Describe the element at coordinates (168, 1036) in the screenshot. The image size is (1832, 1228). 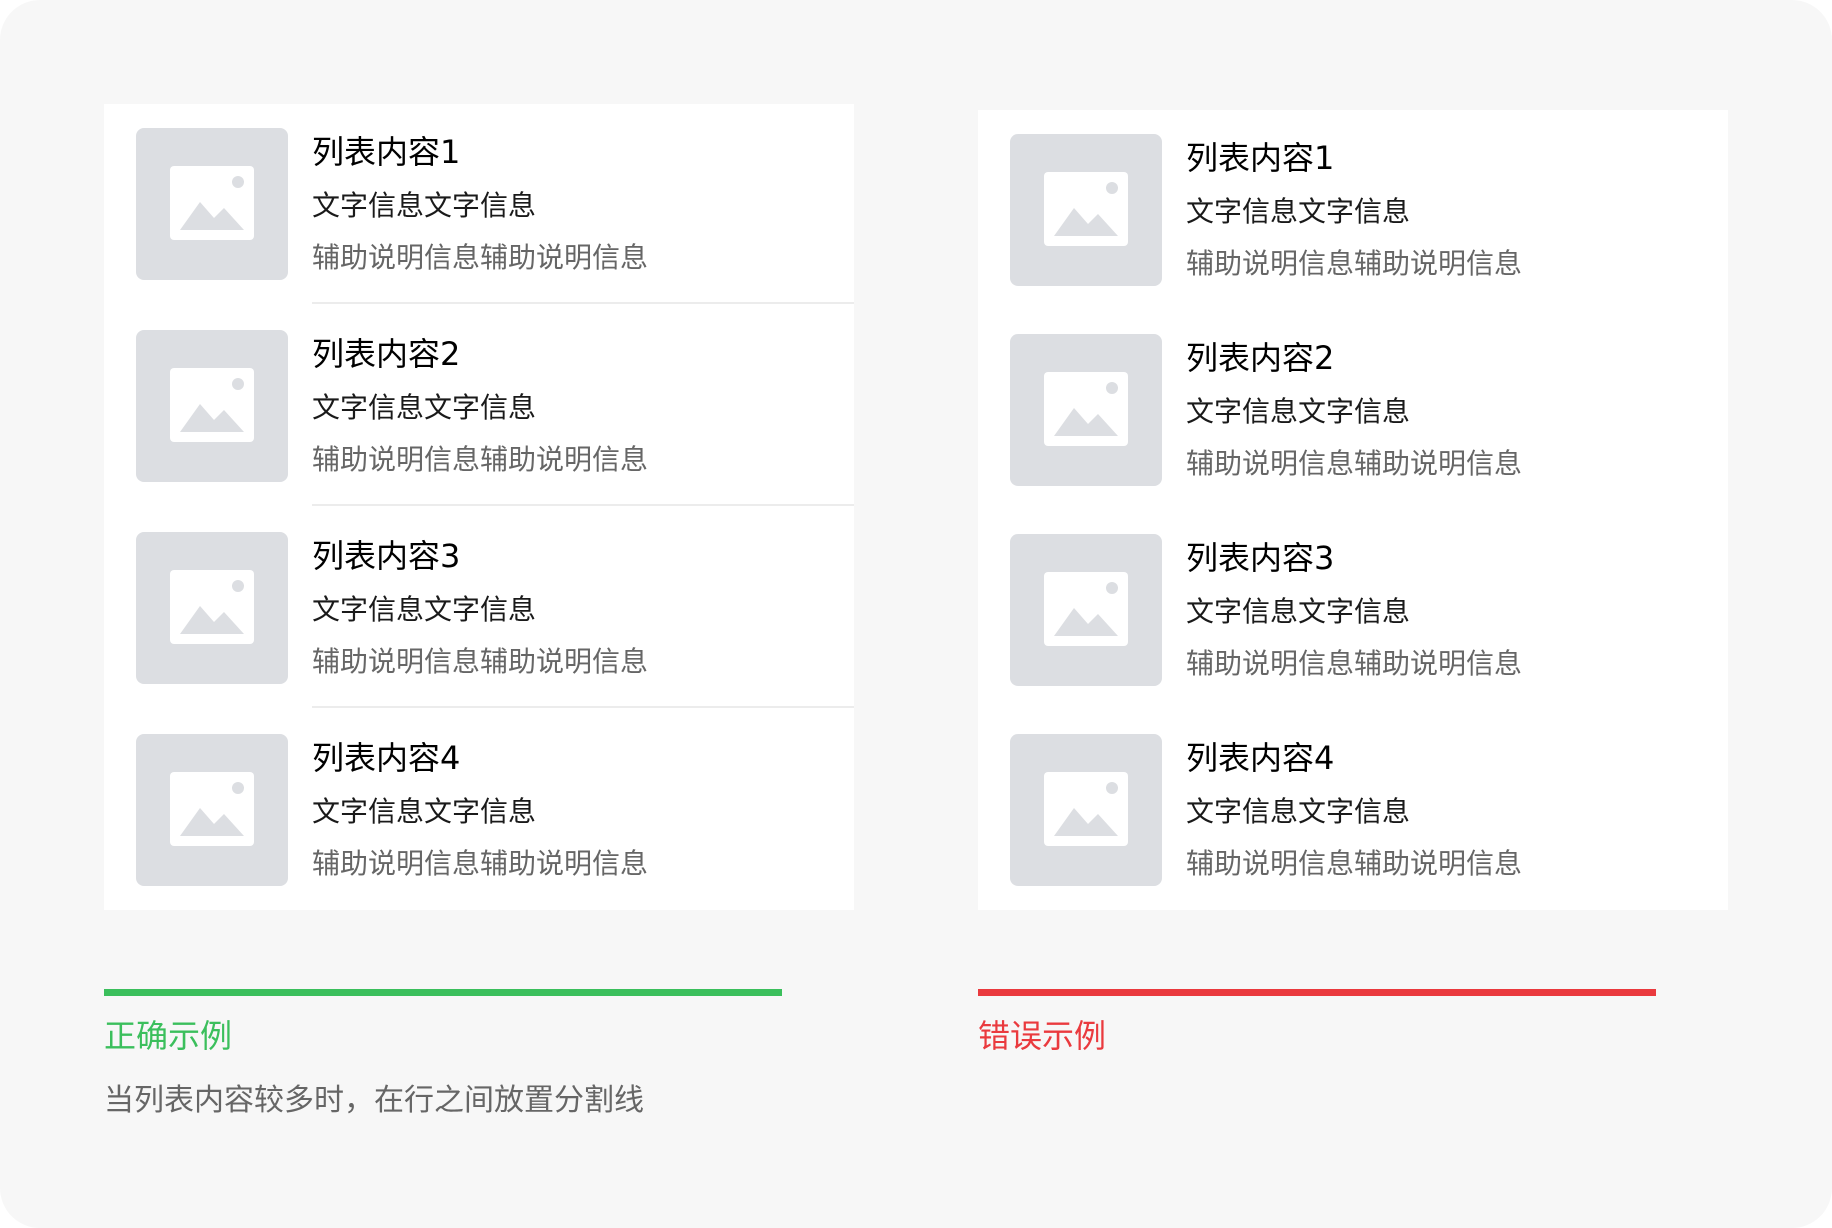
I see `correct-example-label: 正确示例` at that location.